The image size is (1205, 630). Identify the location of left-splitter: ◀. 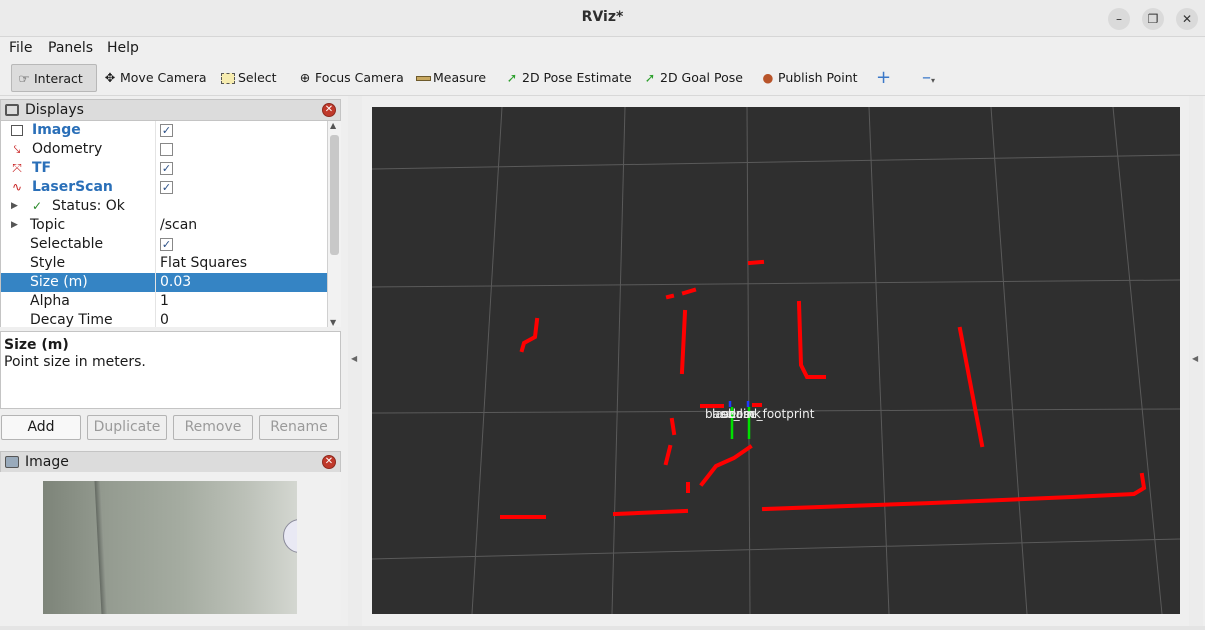
(355, 361).